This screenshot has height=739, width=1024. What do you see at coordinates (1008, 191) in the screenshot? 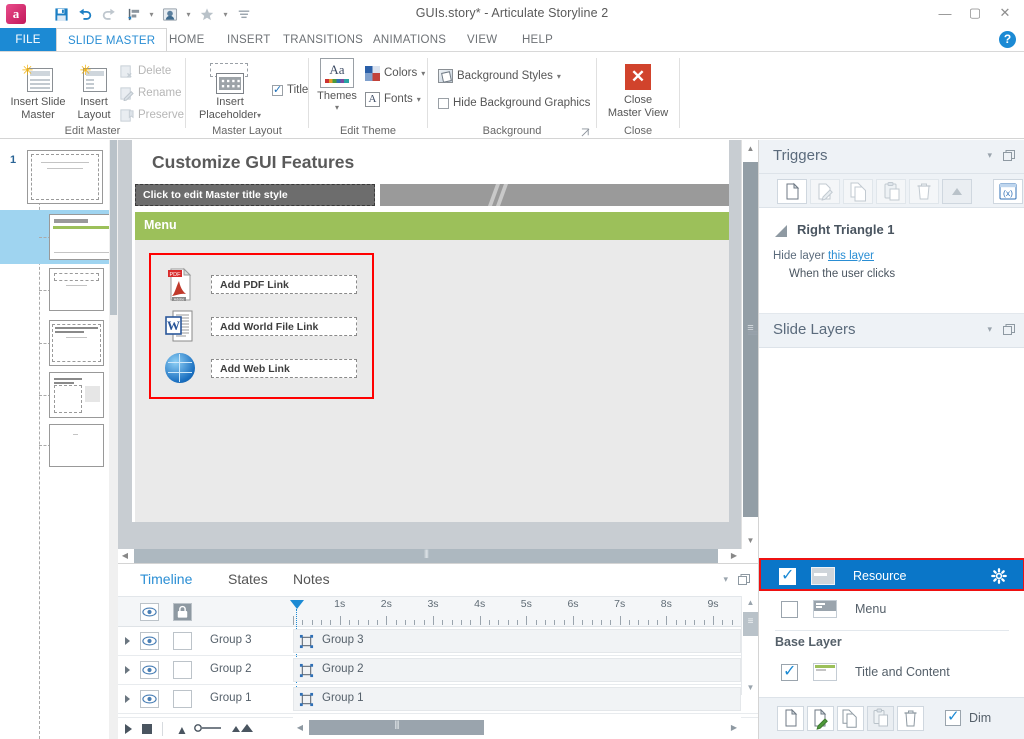
I see `manage-variables-button: (x)` at bounding box center [1008, 191].